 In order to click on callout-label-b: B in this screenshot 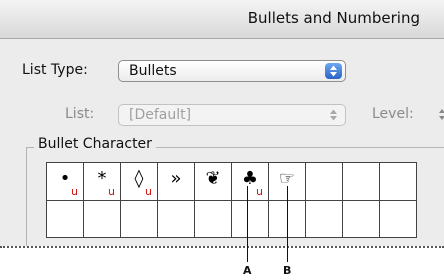, I will do `click(287, 270)`.